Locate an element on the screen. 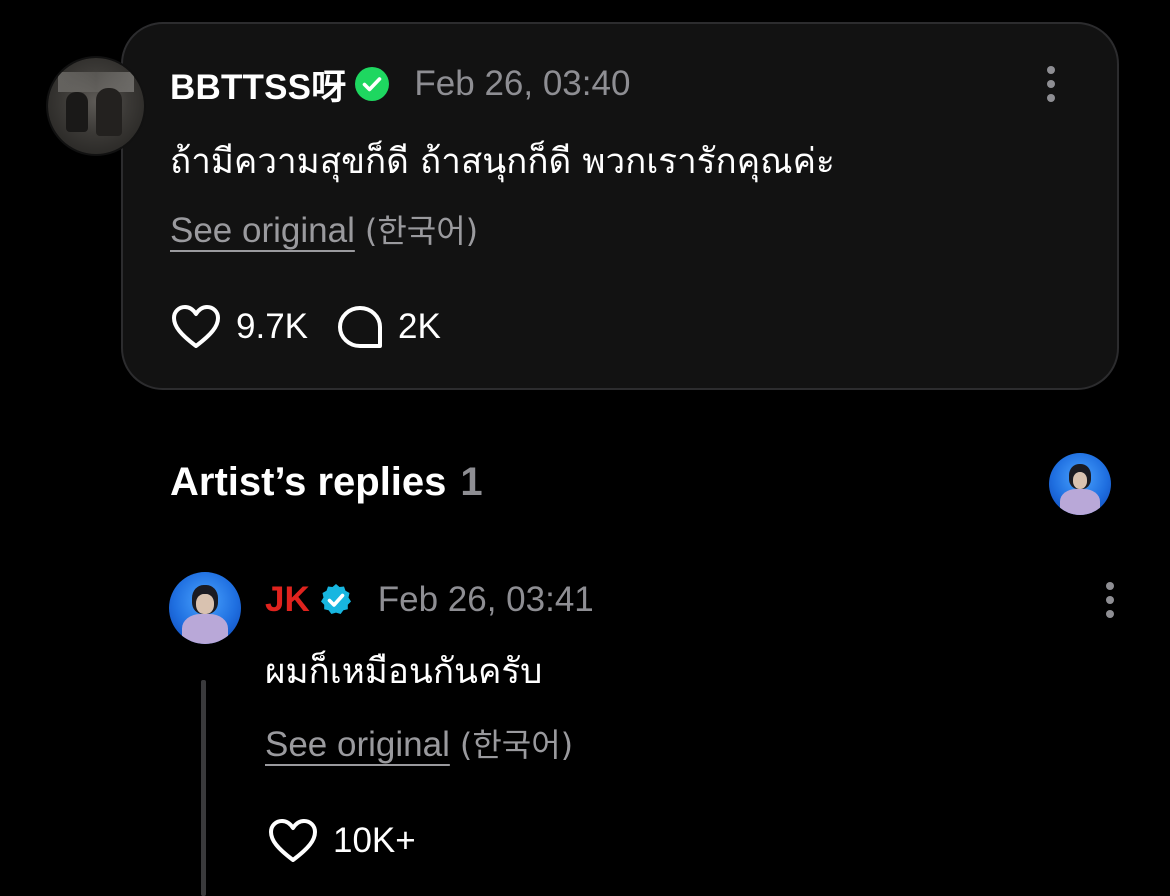 The height and width of the screenshot is (896, 1170). post-username: BBTTSS呀 is located at coordinates (258, 84).